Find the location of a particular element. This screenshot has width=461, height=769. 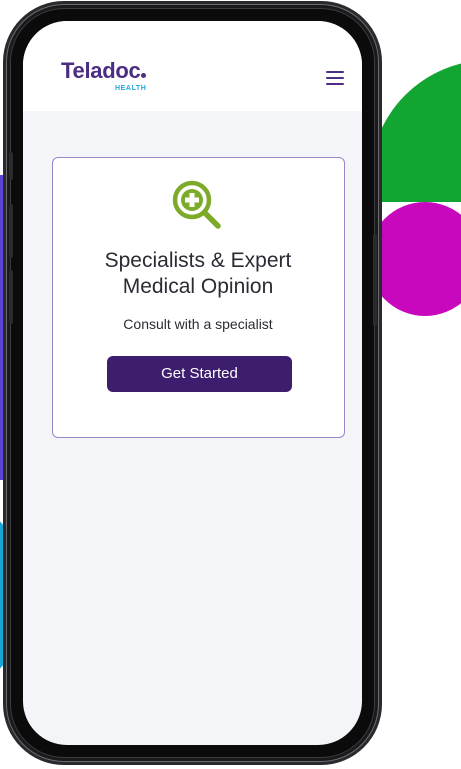

card-title: Specialists & Expert Medical Opinion is located at coordinates (198, 273).